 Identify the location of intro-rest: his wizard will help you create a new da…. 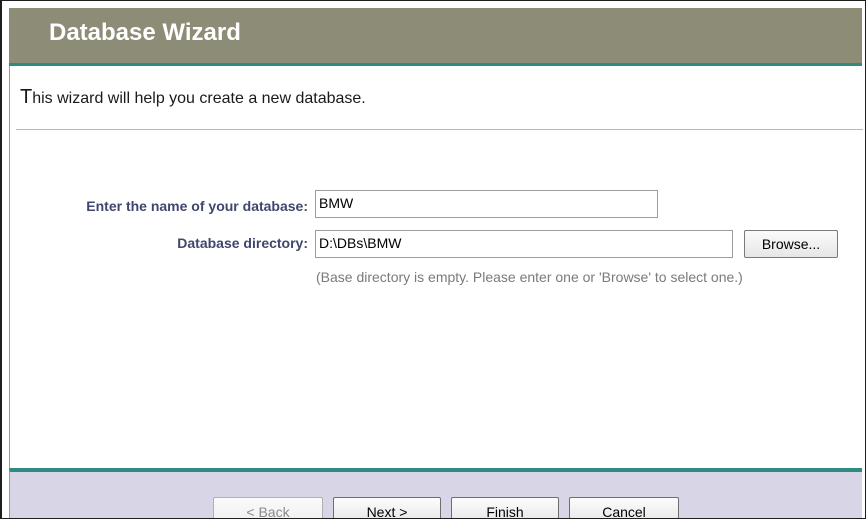
(199, 98).